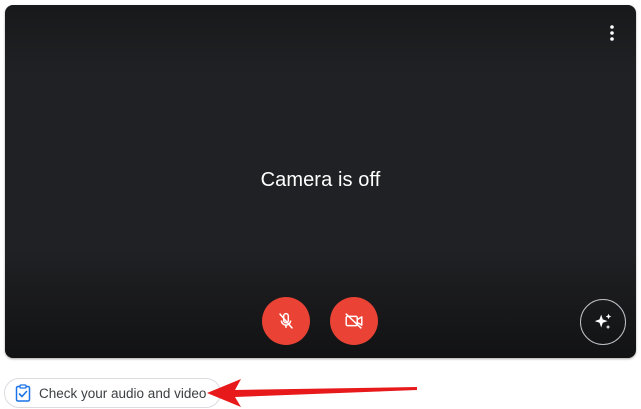 The height and width of the screenshot is (409, 641). I want to click on microphone-toggle-button, so click(286, 321).